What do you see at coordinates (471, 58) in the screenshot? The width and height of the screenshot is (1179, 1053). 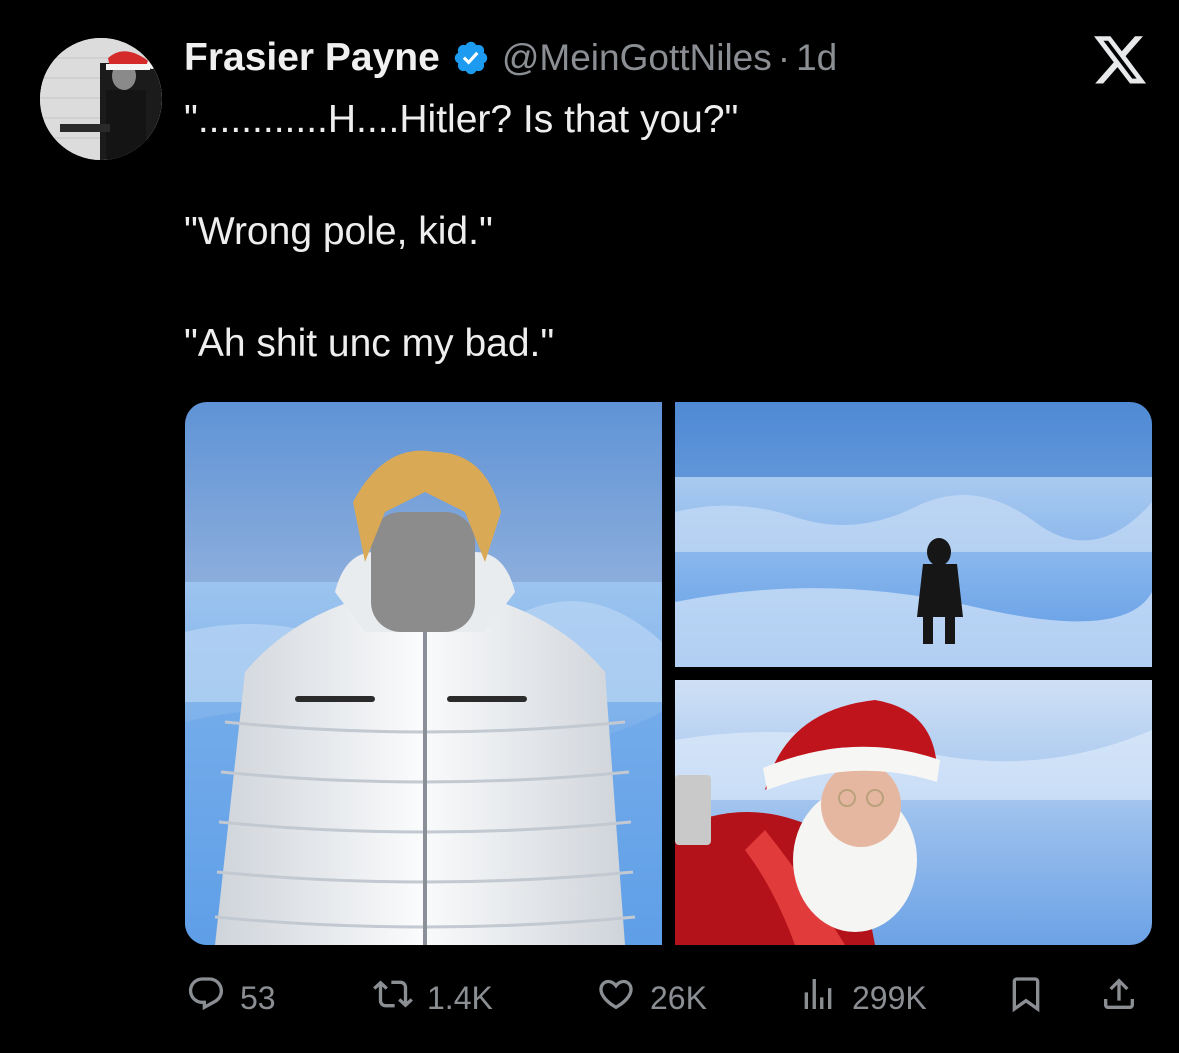 I see `verified-badge-icon` at bounding box center [471, 58].